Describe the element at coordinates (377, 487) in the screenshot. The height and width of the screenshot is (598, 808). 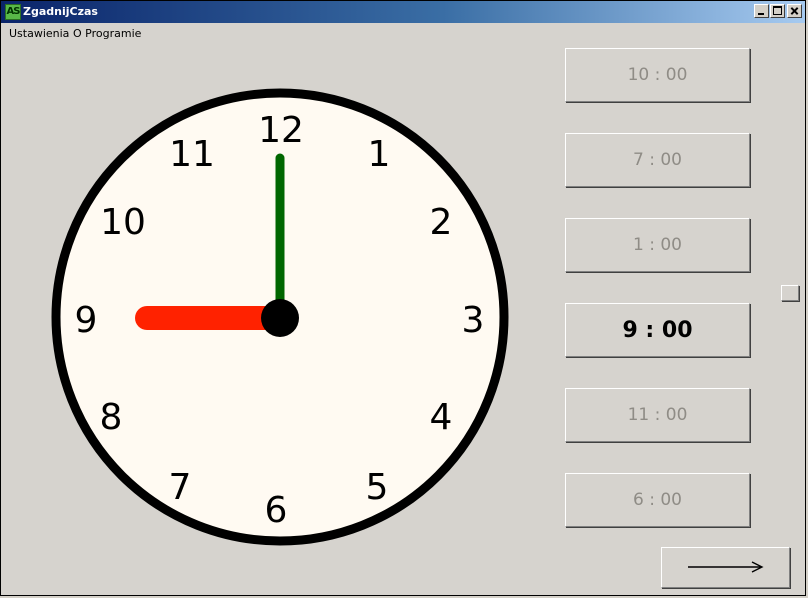
I see `clock-number-5: 5` at that location.